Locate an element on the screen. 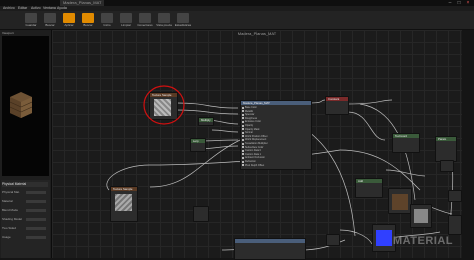  small-node-constant-title: Constant is located at coordinates (337, 99).